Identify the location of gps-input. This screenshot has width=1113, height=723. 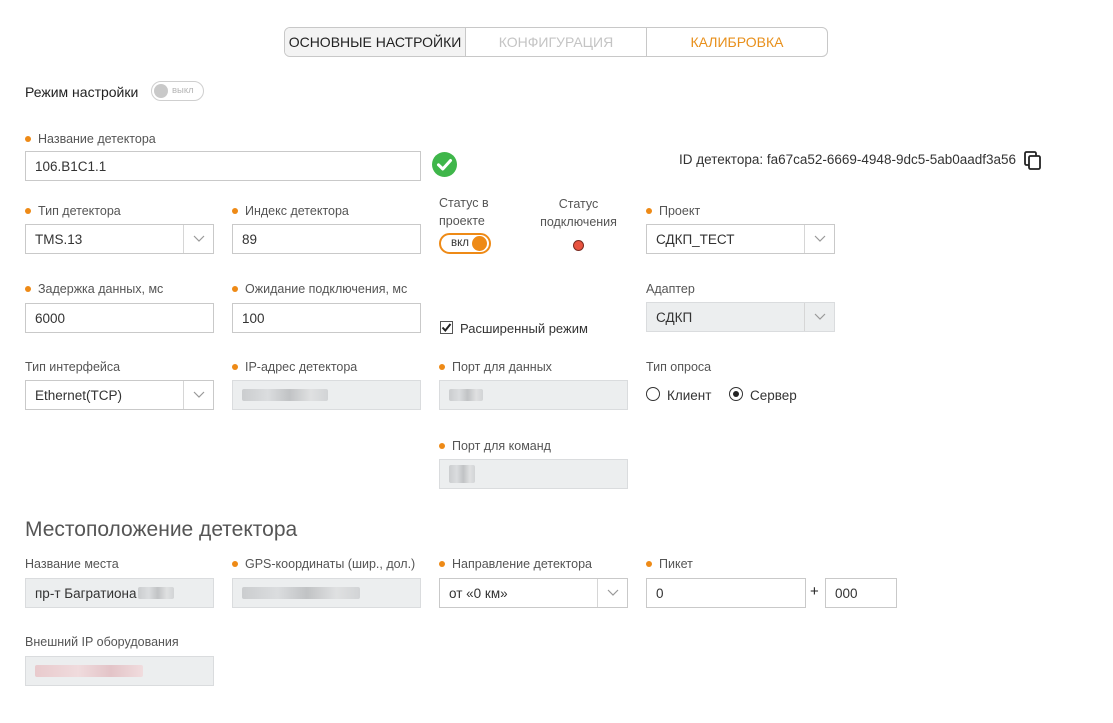
(326, 593).